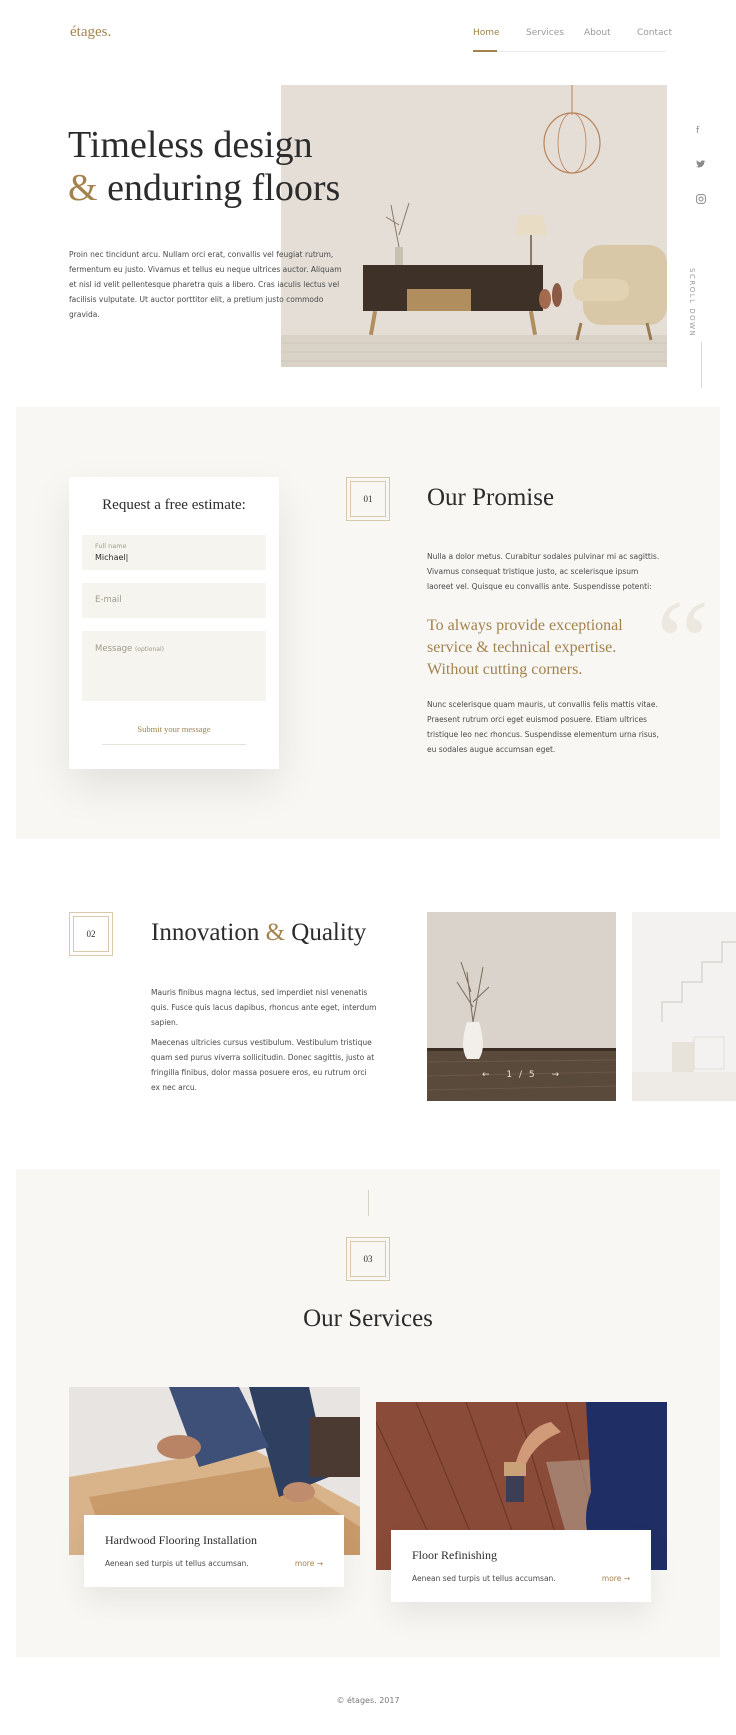  What do you see at coordinates (368, 1700) in the screenshot?
I see `footer-copyright: © étages. 2017` at bounding box center [368, 1700].